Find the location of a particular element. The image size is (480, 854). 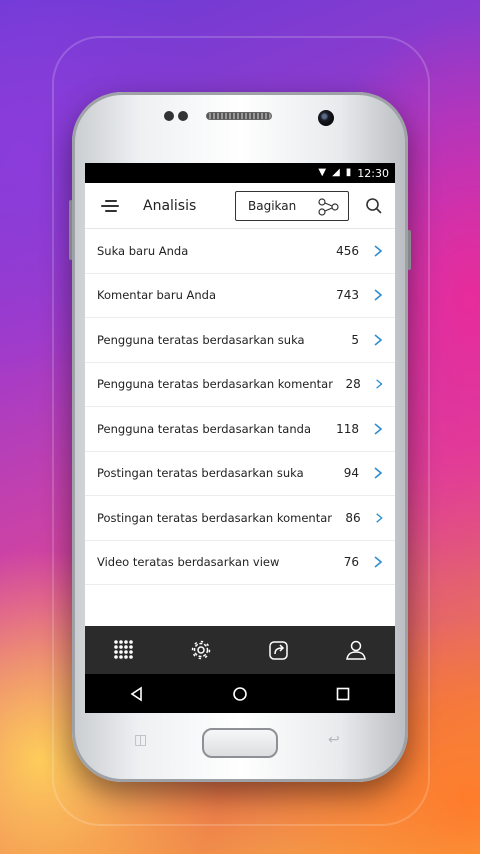

signal-icon: ◢ is located at coordinates (336, 172).